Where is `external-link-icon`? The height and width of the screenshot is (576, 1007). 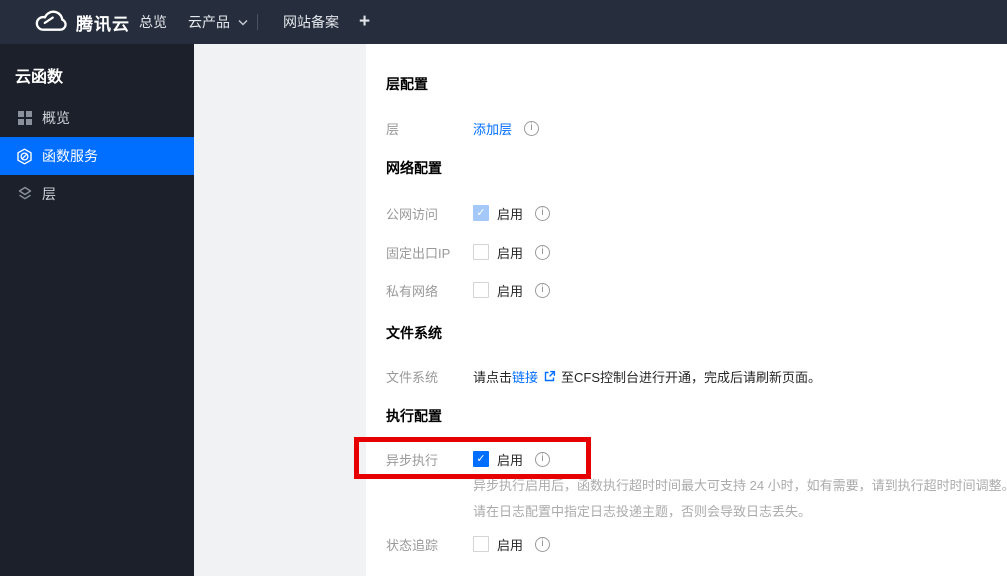 external-link-icon is located at coordinates (550, 375).